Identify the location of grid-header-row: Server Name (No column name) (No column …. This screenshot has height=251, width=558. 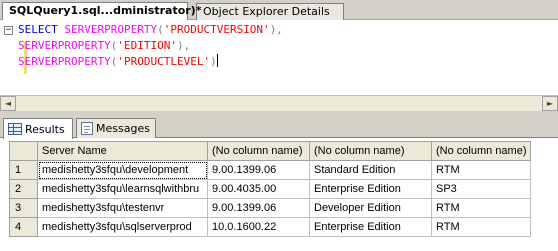
(270, 151).